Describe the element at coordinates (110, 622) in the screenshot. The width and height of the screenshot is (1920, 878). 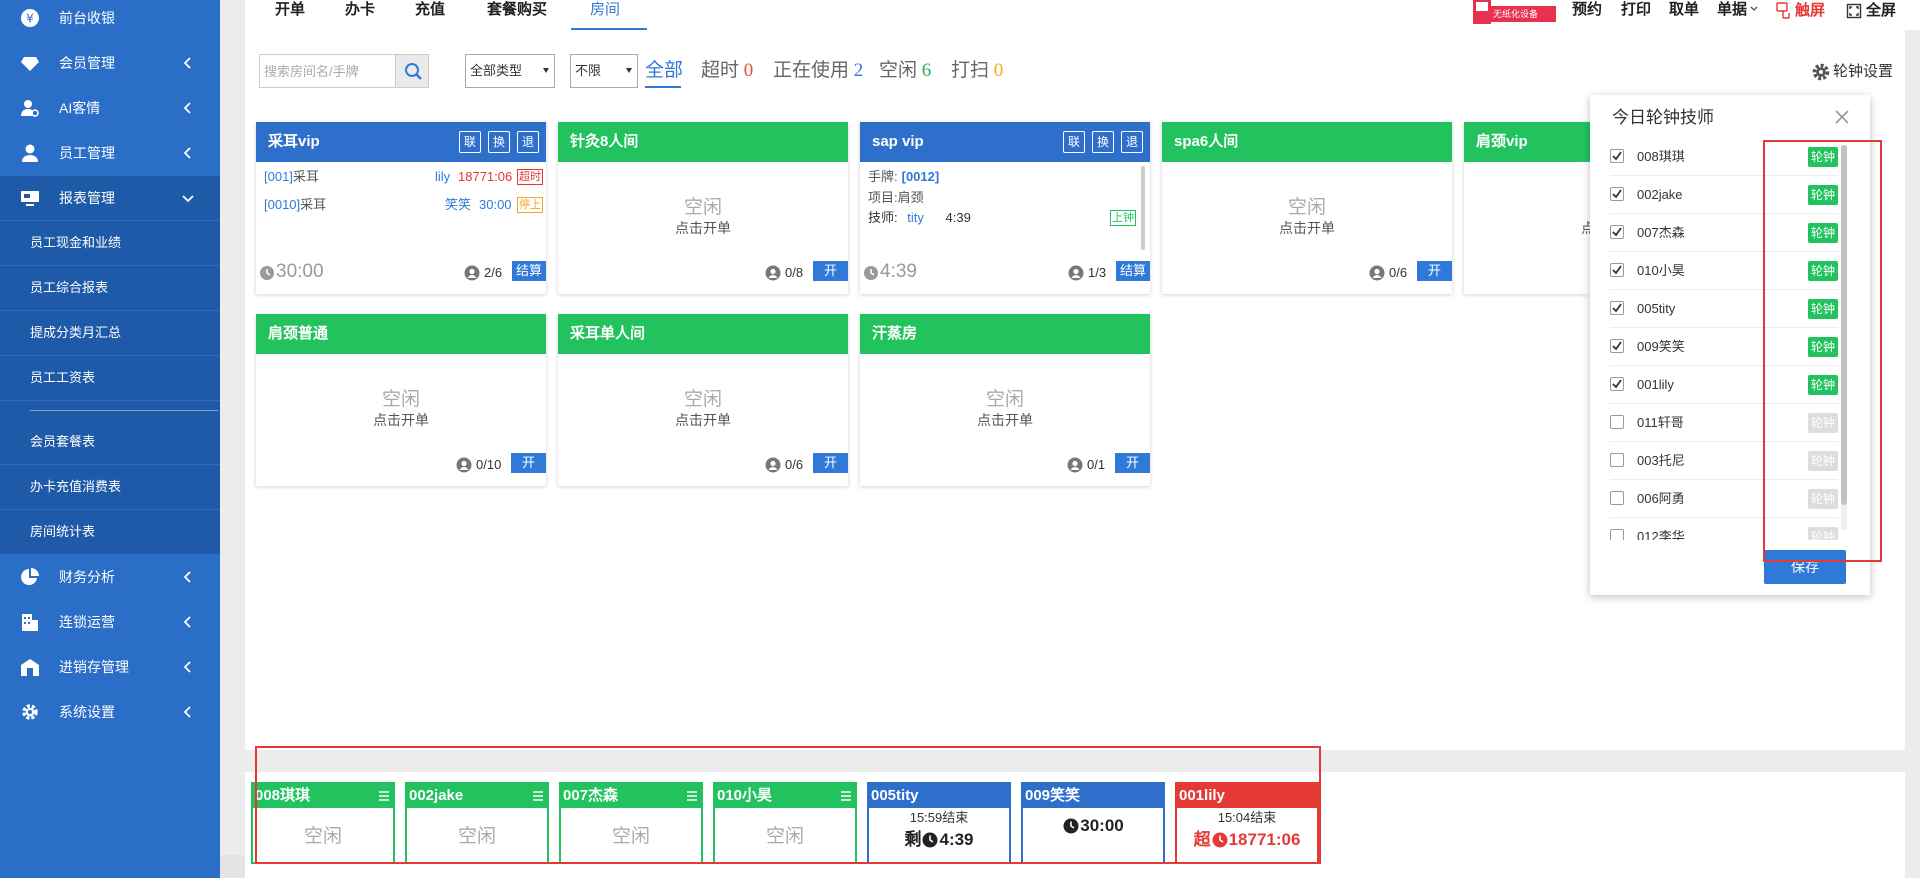
I see `nav-item-chain: 连锁运营` at that location.